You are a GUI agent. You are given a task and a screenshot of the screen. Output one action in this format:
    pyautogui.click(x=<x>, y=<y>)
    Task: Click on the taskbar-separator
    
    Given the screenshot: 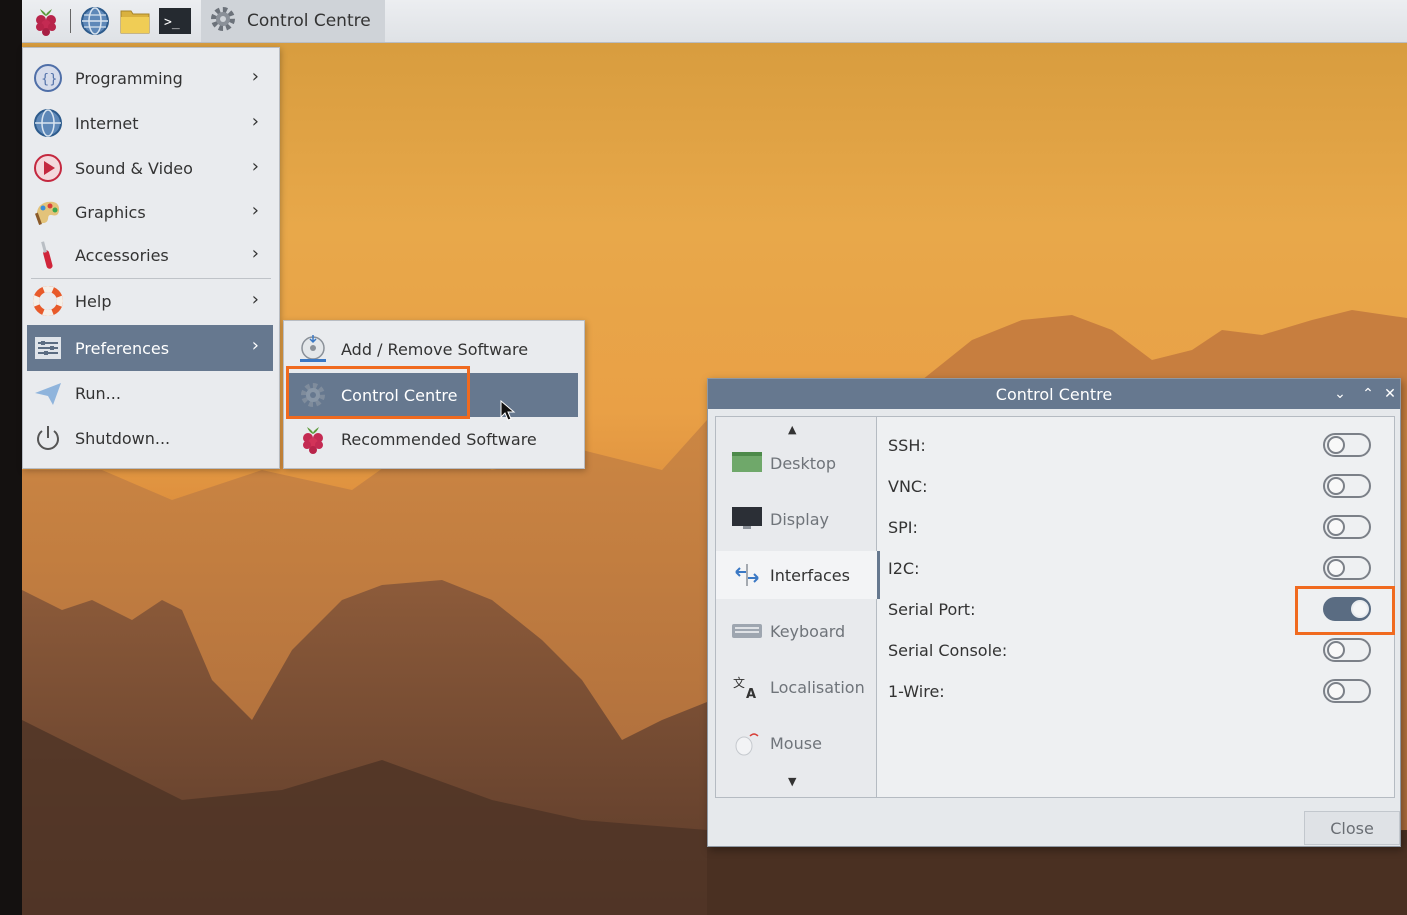 What is the action you would take?
    pyautogui.click(x=70, y=21)
    